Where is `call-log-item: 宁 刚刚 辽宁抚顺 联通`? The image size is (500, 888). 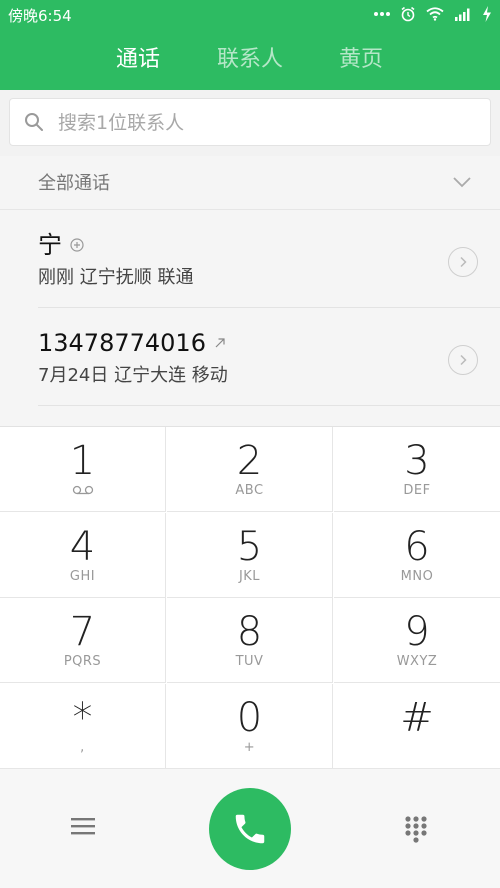
call-log-item: 宁 刚刚 辽宁抚顺 联通 is located at coordinates (250, 259).